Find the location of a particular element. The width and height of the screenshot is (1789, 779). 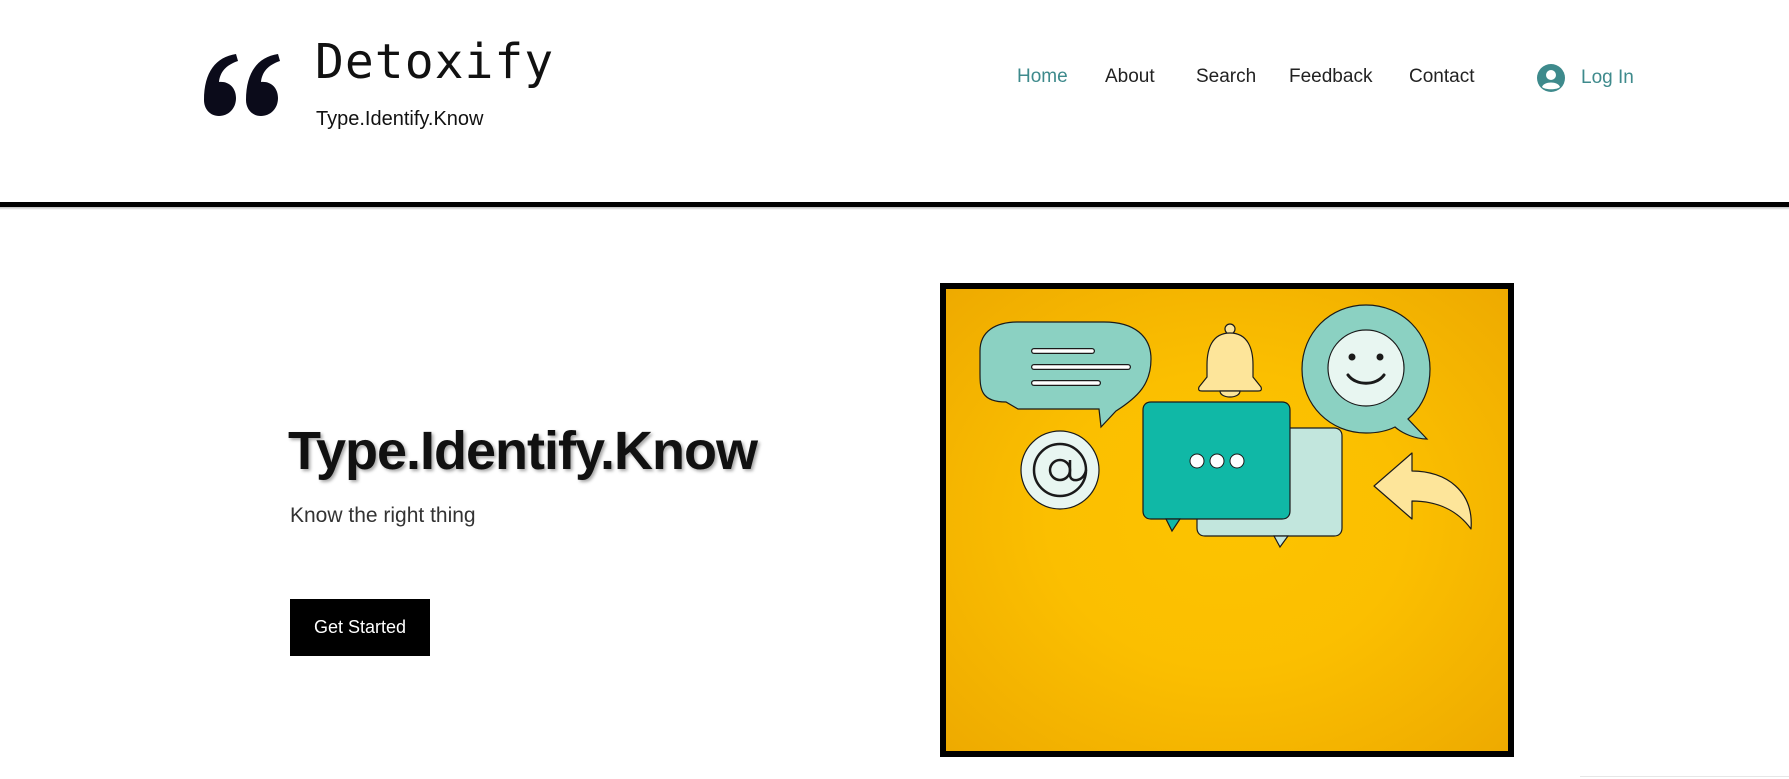

nav-item-home: Home is located at coordinates (1042, 77).